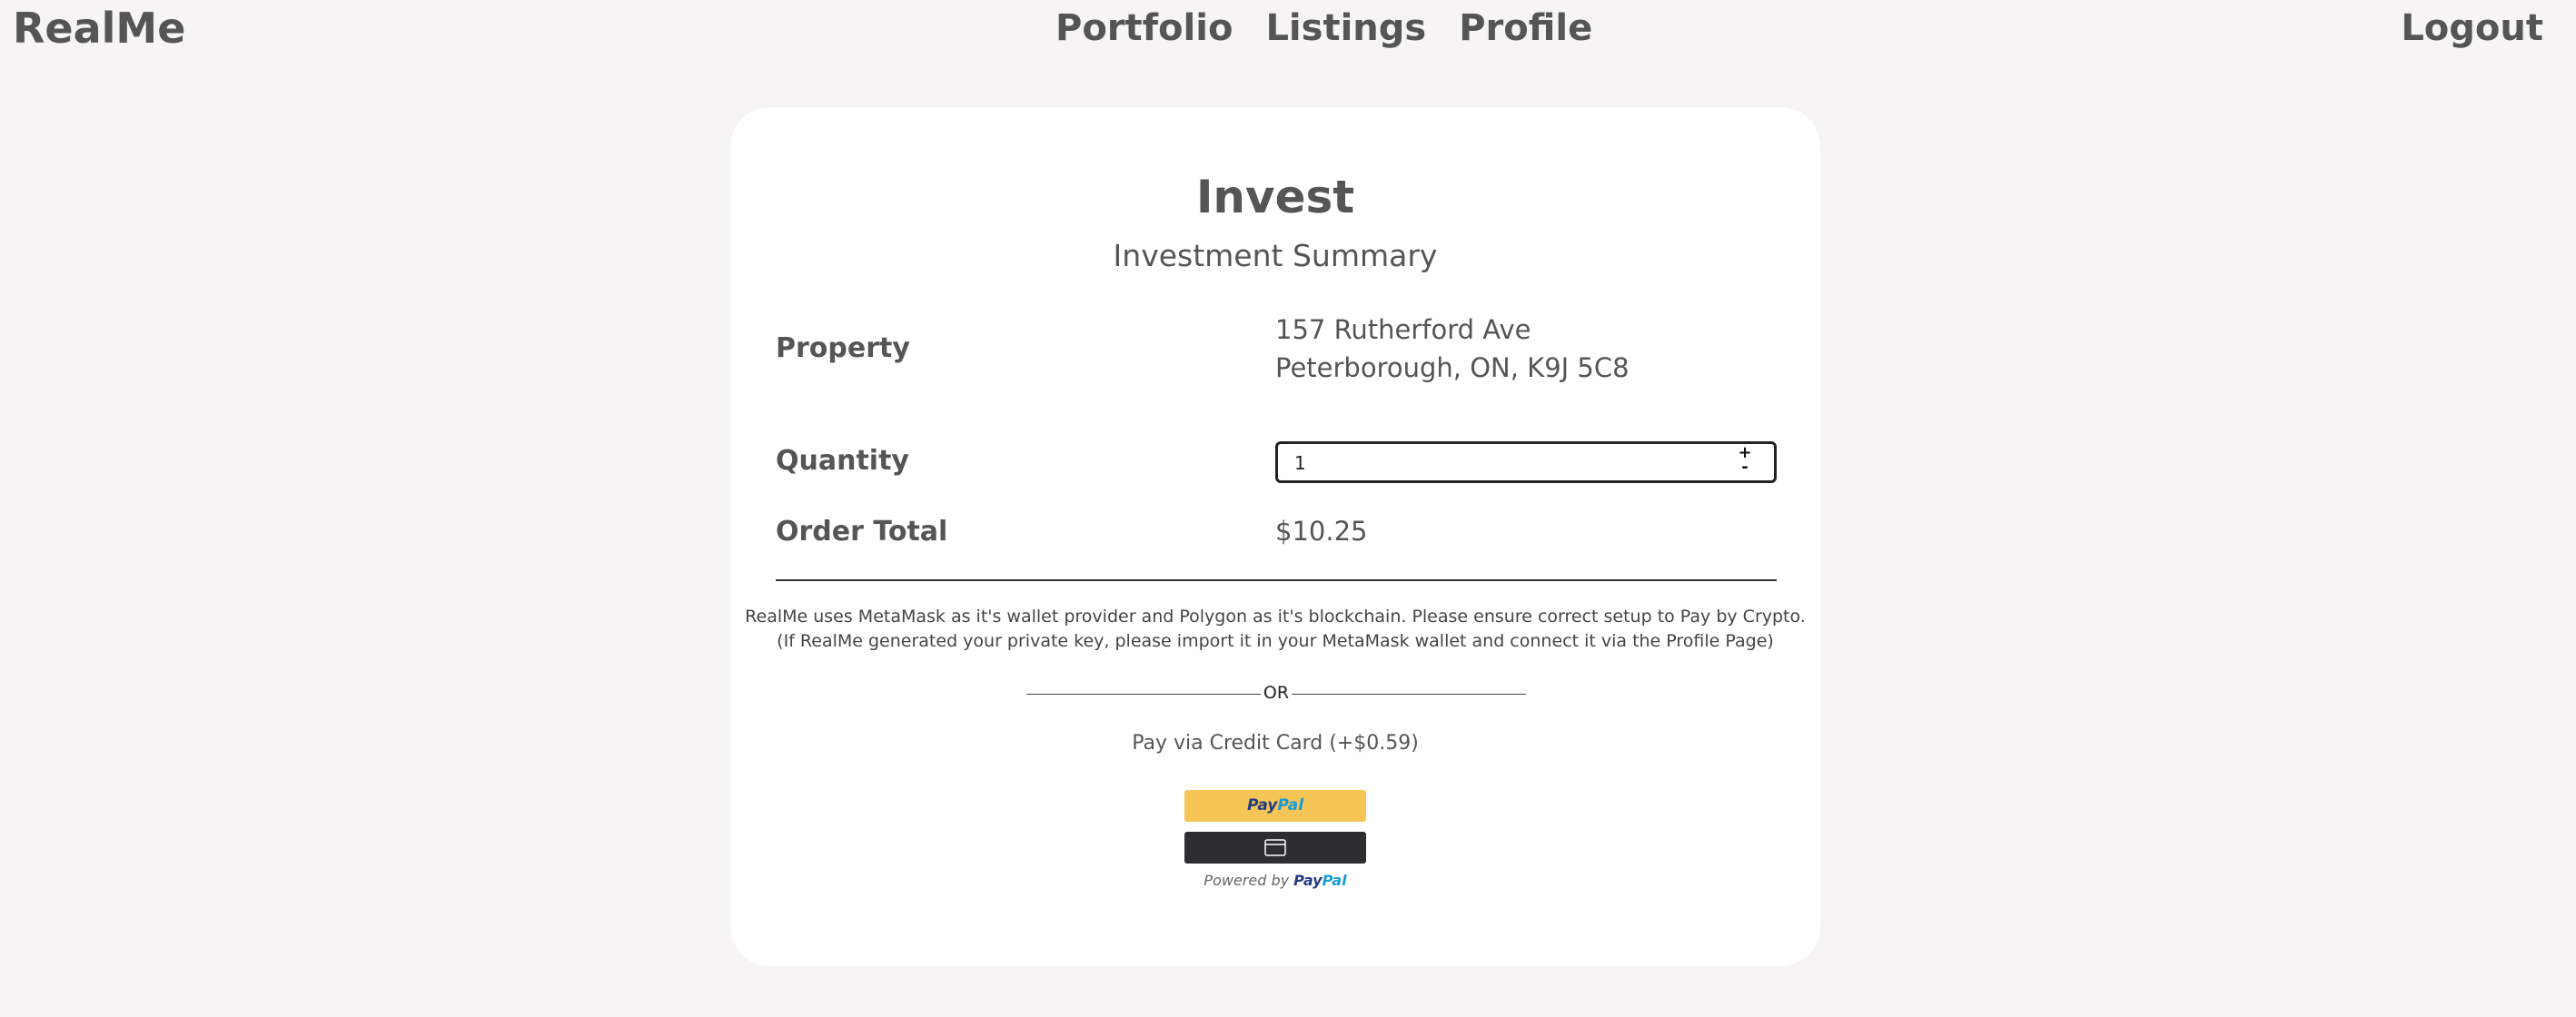  I want to click on nav-links: Portfolio Listings Profile, so click(1323, 28).